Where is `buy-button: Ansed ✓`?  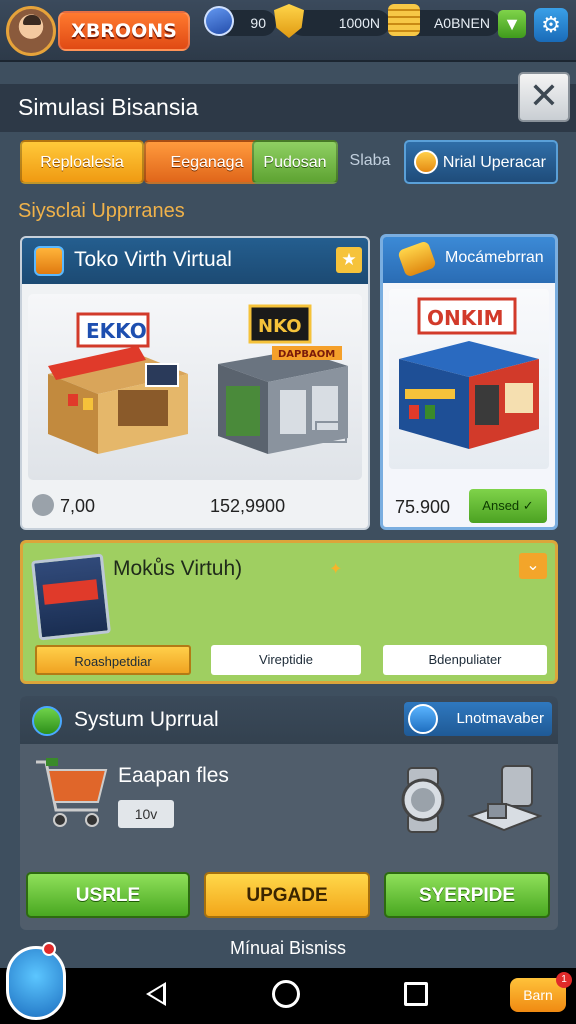
buy-button: Ansed ✓ is located at coordinates (508, 506).